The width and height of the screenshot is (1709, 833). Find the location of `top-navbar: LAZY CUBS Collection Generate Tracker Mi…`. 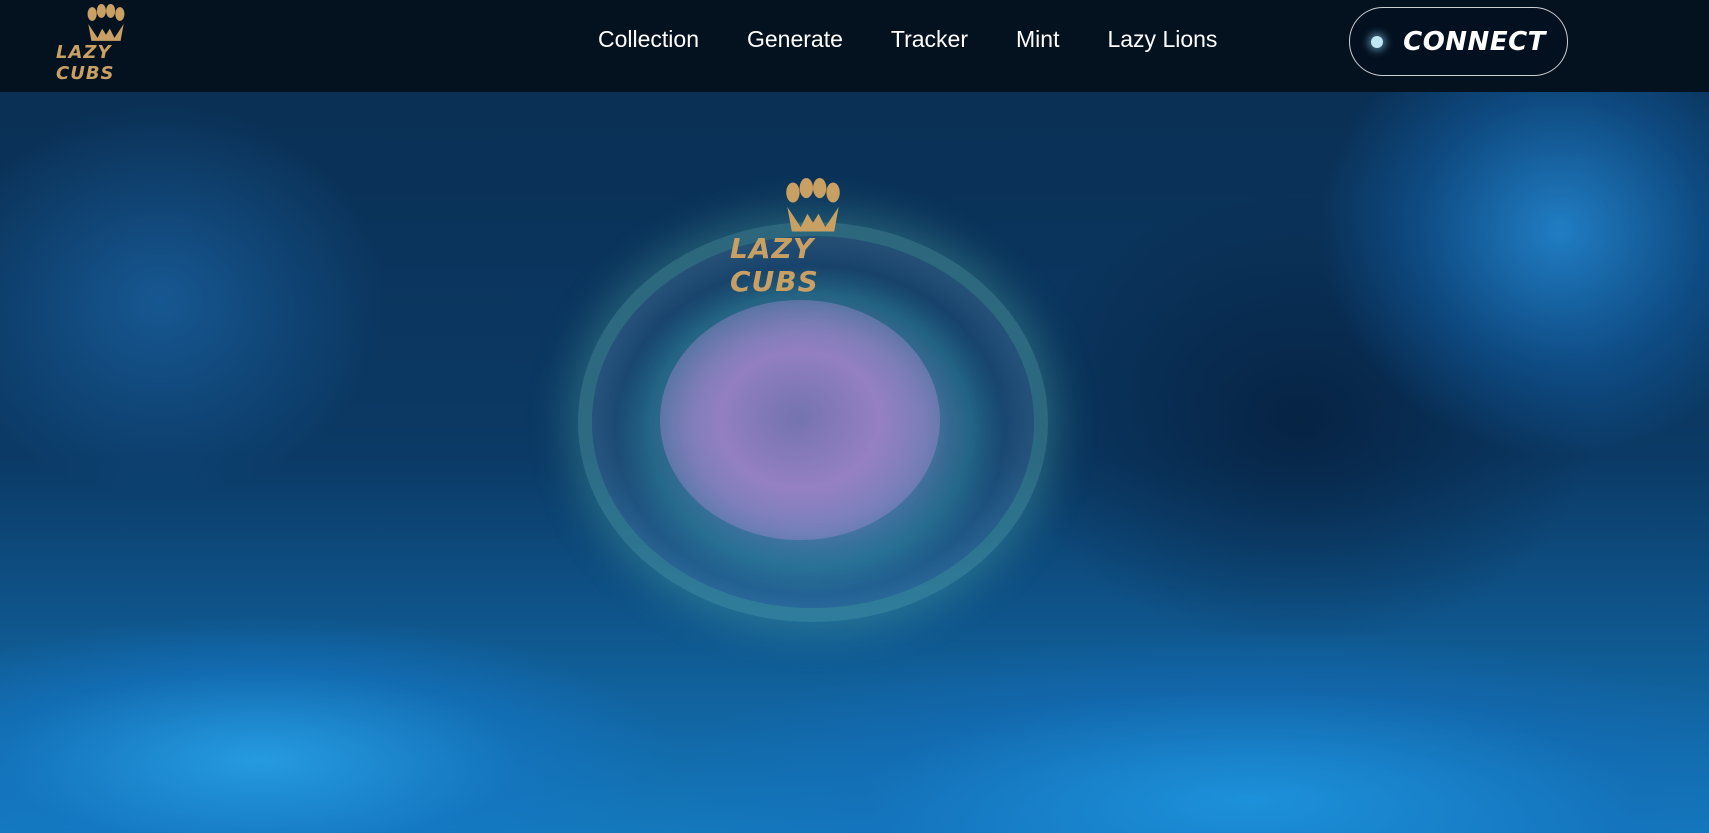

top-navbar: LAZY CUBS Collection Generate Tracker Mi… is located at coordinates (854, 46).